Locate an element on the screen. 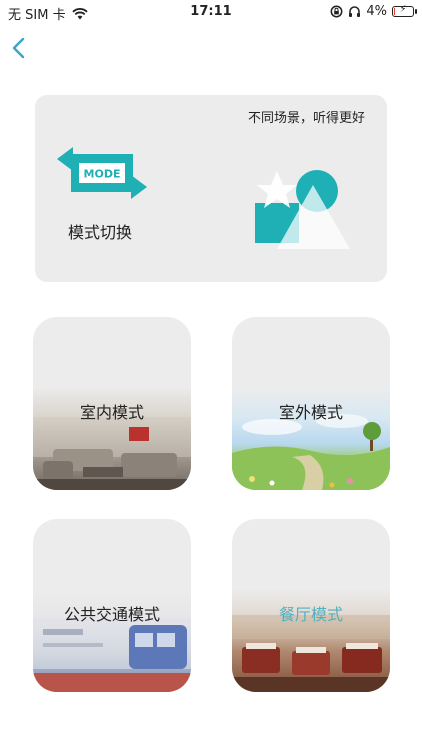 This screenshot has height=750, width=422. mode-switch-icon: MODE is located at coordinates (102, 173).